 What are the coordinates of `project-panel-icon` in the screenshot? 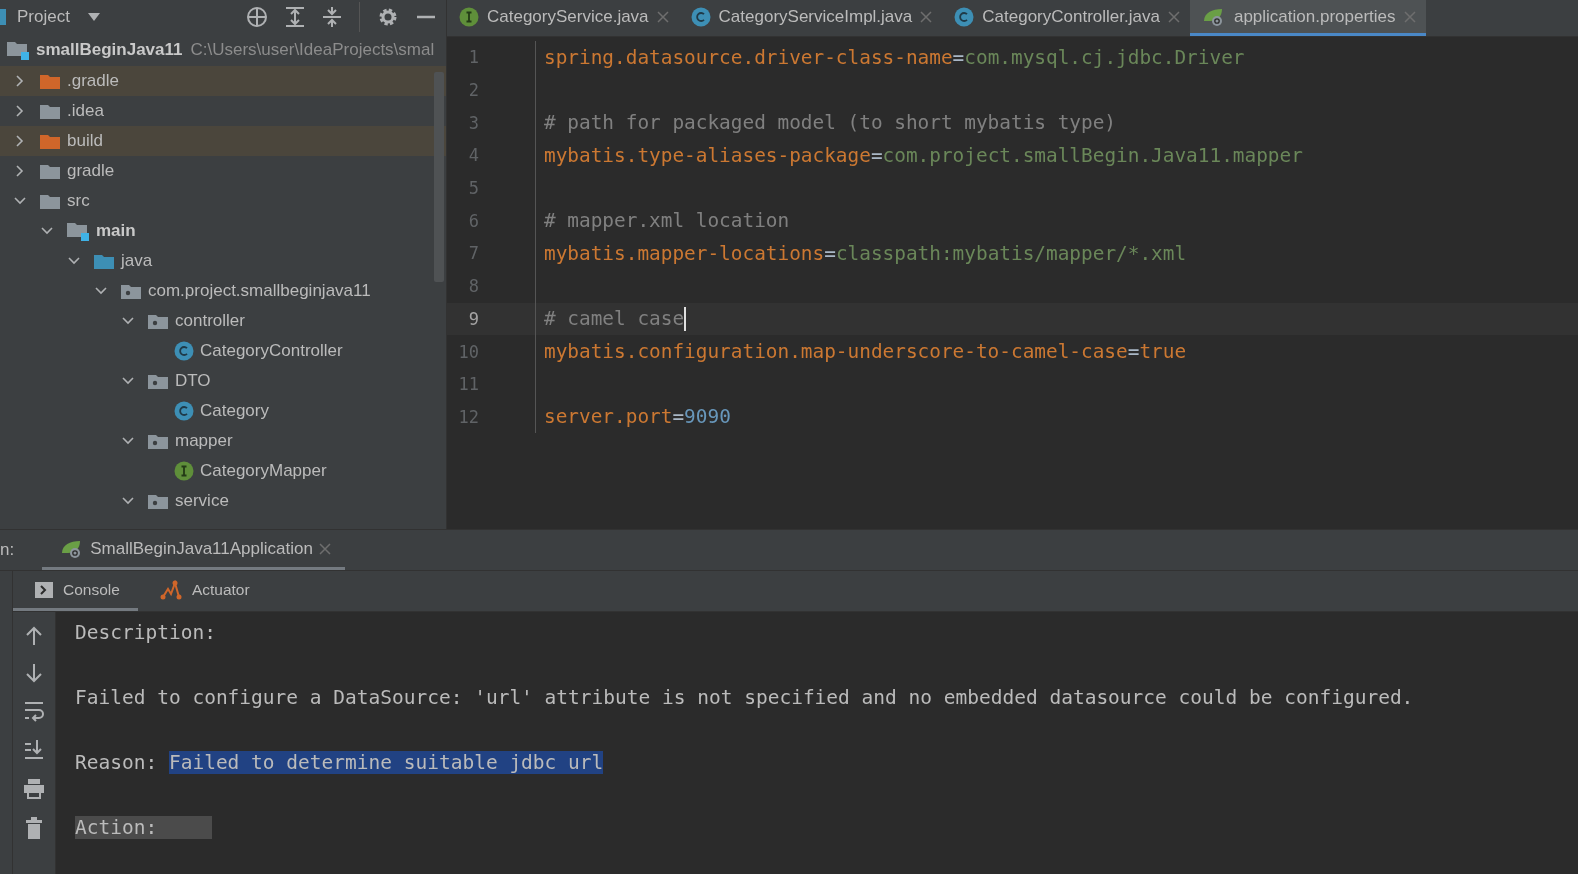 It's located at (3, 17).